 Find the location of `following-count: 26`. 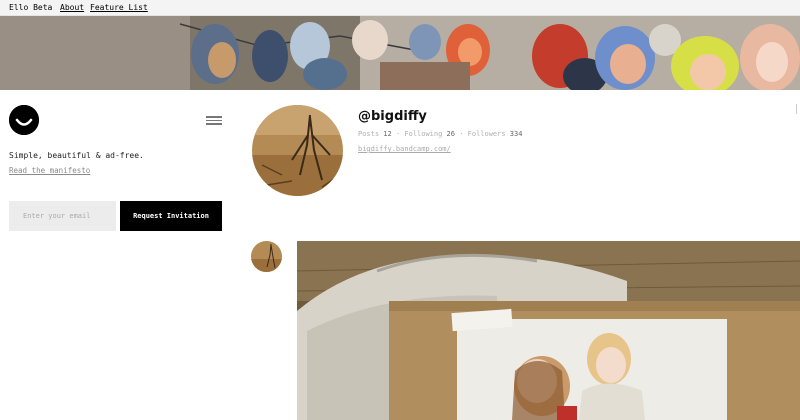

following-count: 26 is located at coordinates (451, 134).